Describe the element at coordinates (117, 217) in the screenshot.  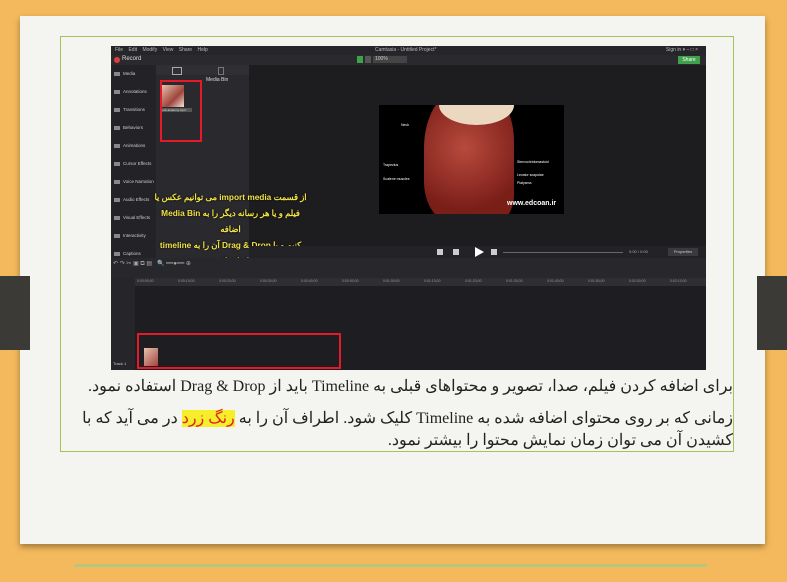
I see `visual-effects-icon` at that location.